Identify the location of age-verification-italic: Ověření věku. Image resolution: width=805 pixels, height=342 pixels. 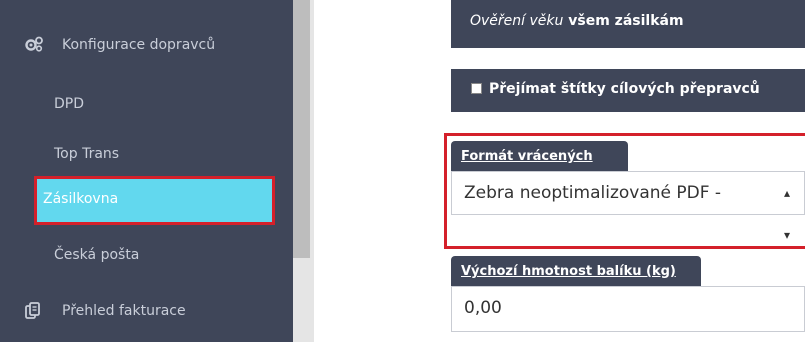
(517, 21).